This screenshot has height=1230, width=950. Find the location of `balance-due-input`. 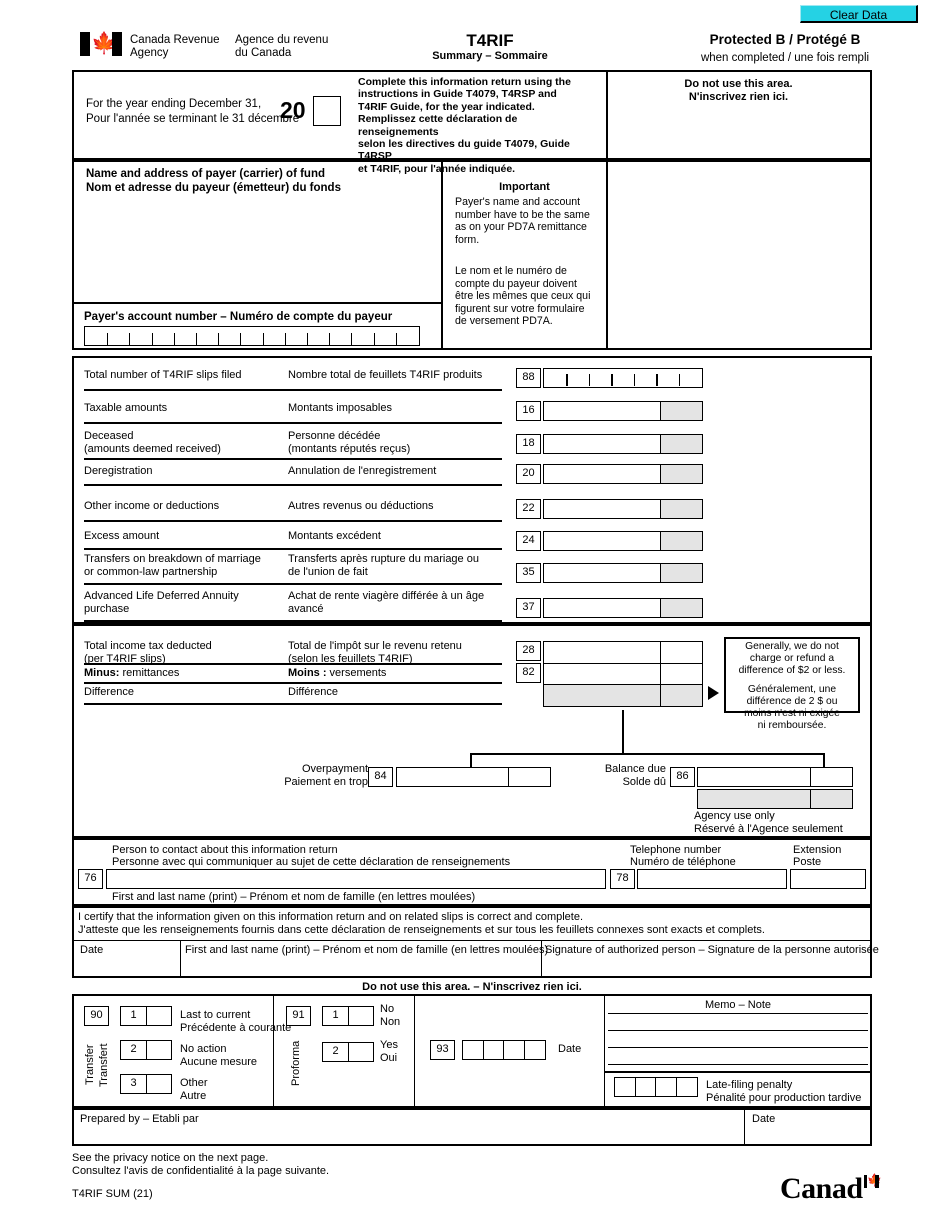

balance-due-input is located at coordinates (775, 777).